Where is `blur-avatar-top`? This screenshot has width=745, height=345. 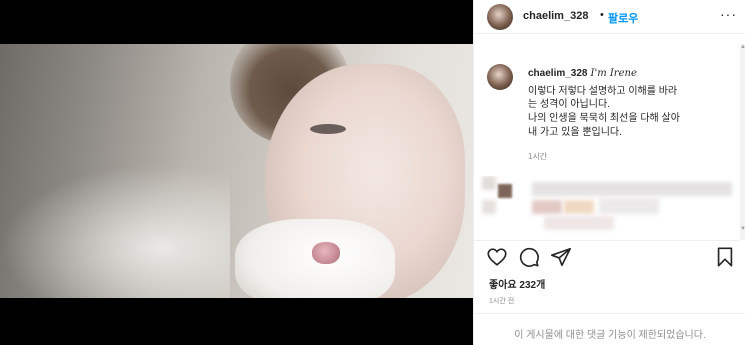 blur-avatar-top is located at coordinates (489, 183).